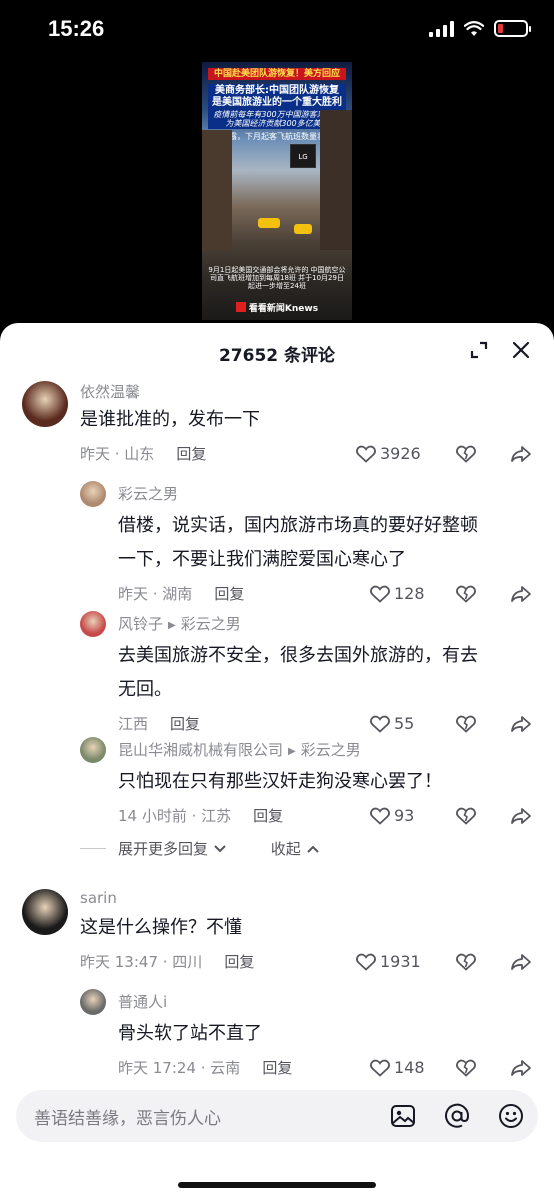 This screenshot has width=554, height=1200. I want to click on comment-meta: 江西 回复, so click(159, 723).